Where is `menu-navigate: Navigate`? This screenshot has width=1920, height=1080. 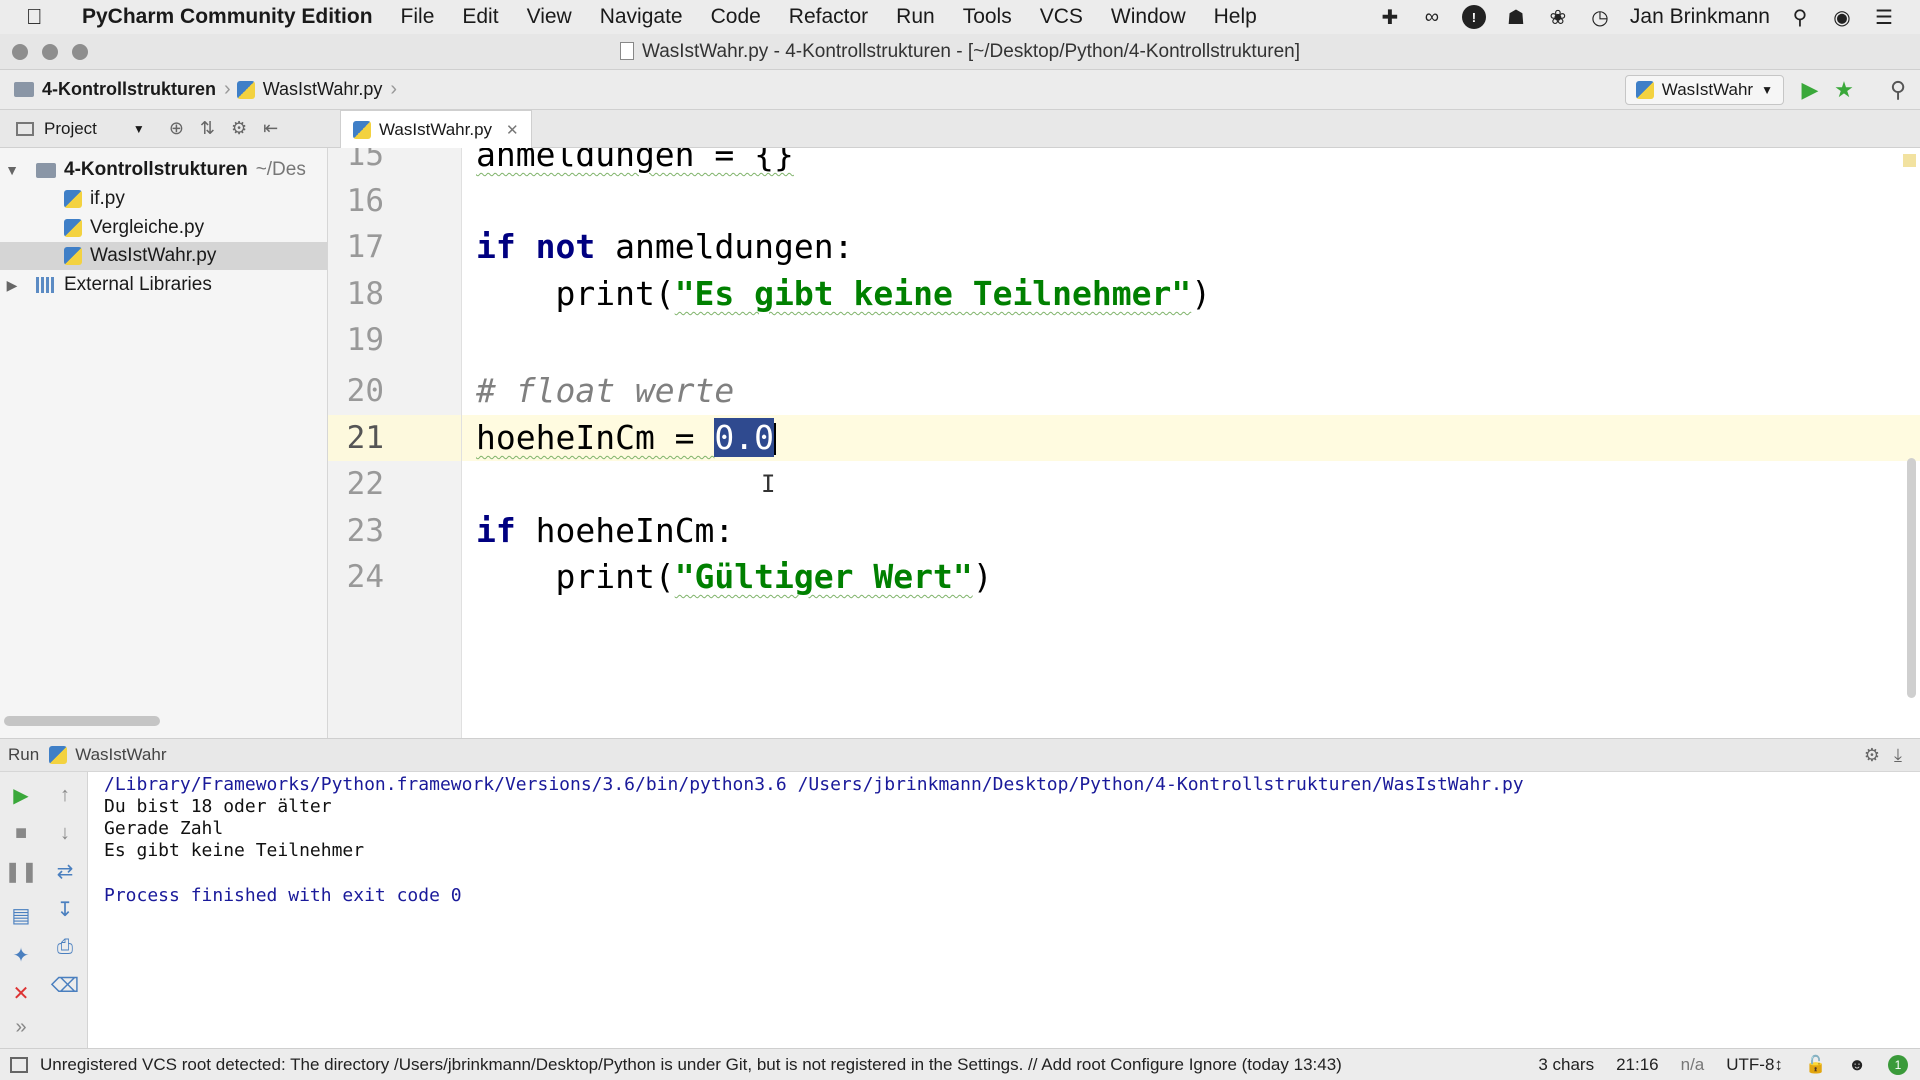 menu-navigate: Navigate is located at coordinates (641, 17).